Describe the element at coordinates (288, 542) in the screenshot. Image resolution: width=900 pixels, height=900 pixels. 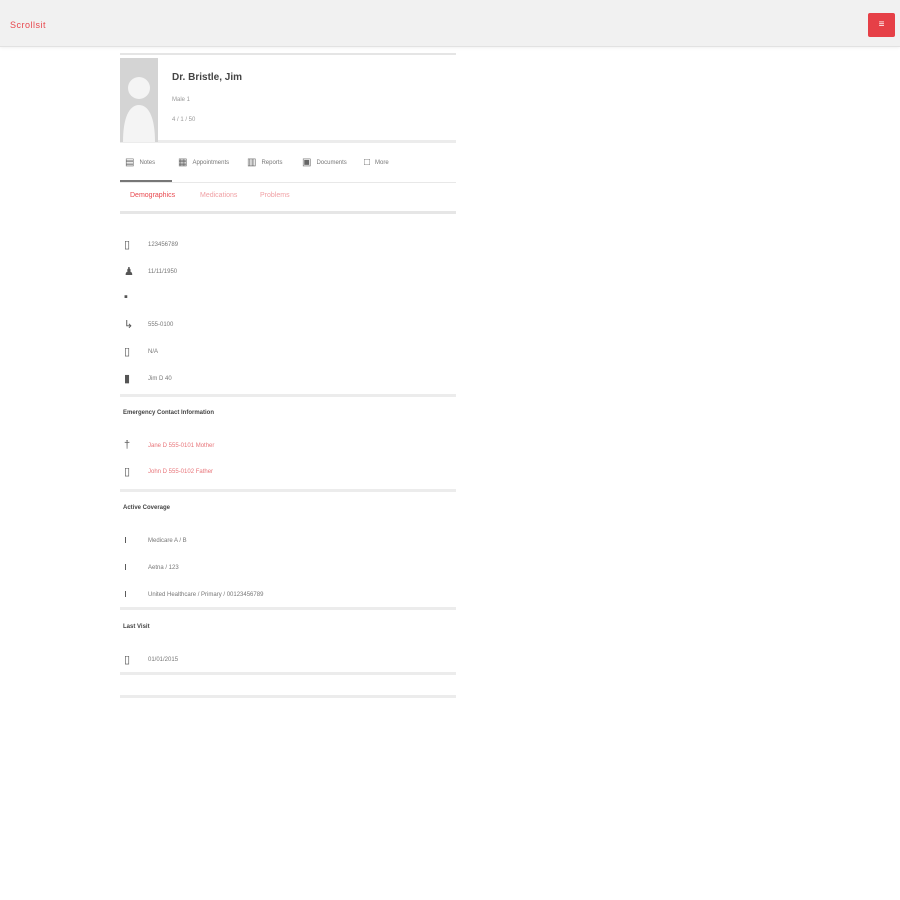
I see `insurance-row: ı Medicare A / B` at that location.